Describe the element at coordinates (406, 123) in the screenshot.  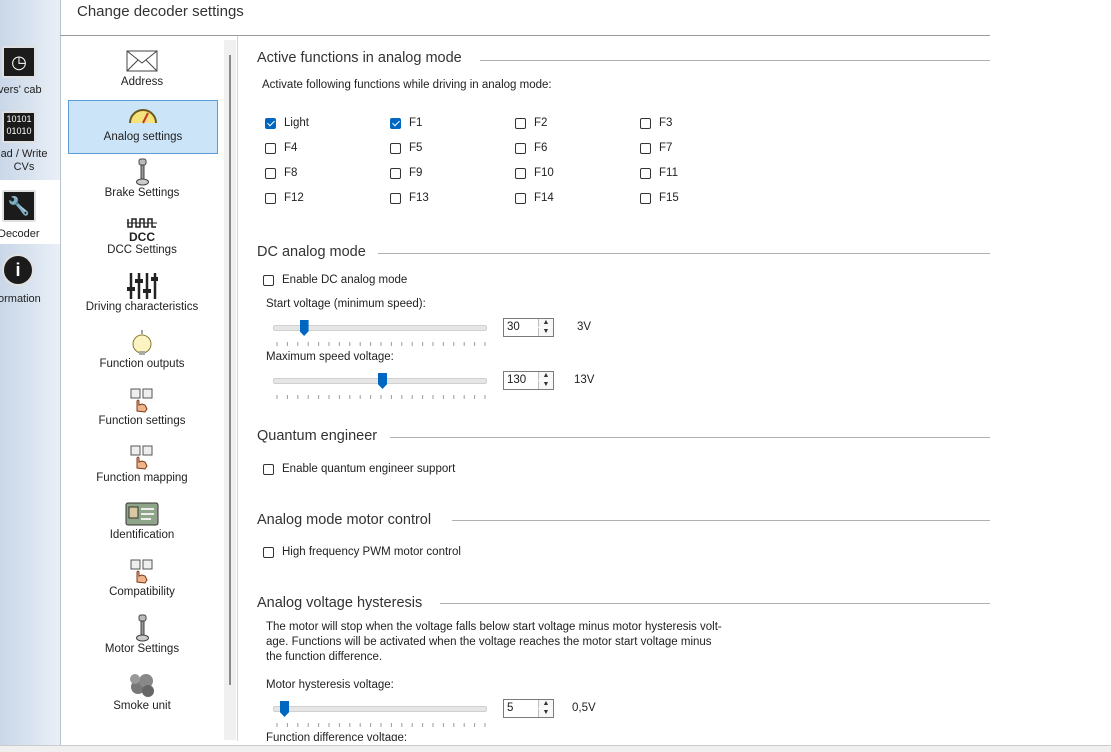
I see `function-checkbox: F1` at that location.